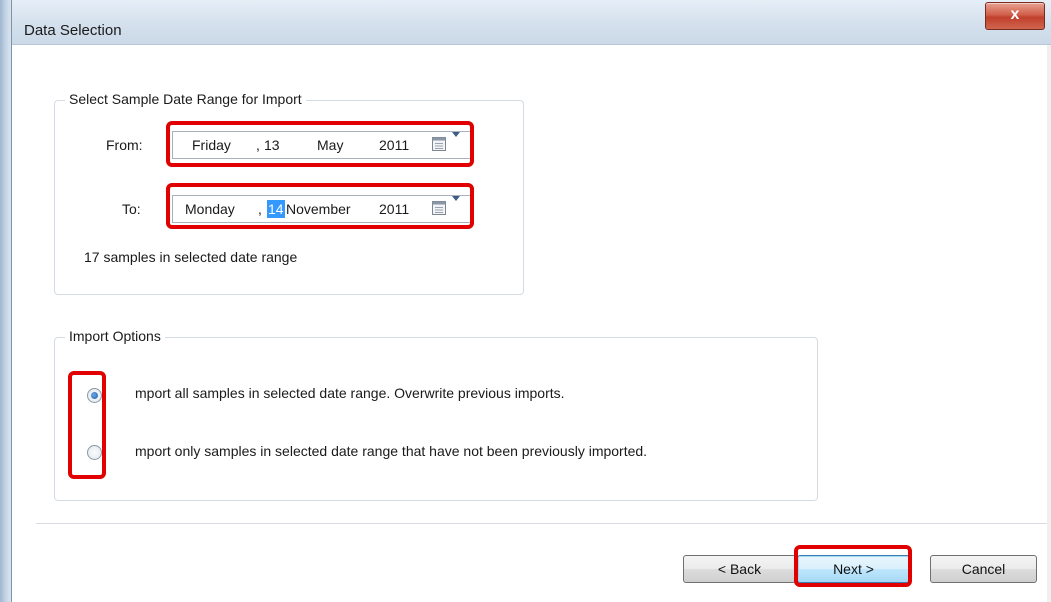 The image size is (1051, 602). Describe the element at coordinates (739, 569) in the screenshot. I see `back-button: < Back` at that location.